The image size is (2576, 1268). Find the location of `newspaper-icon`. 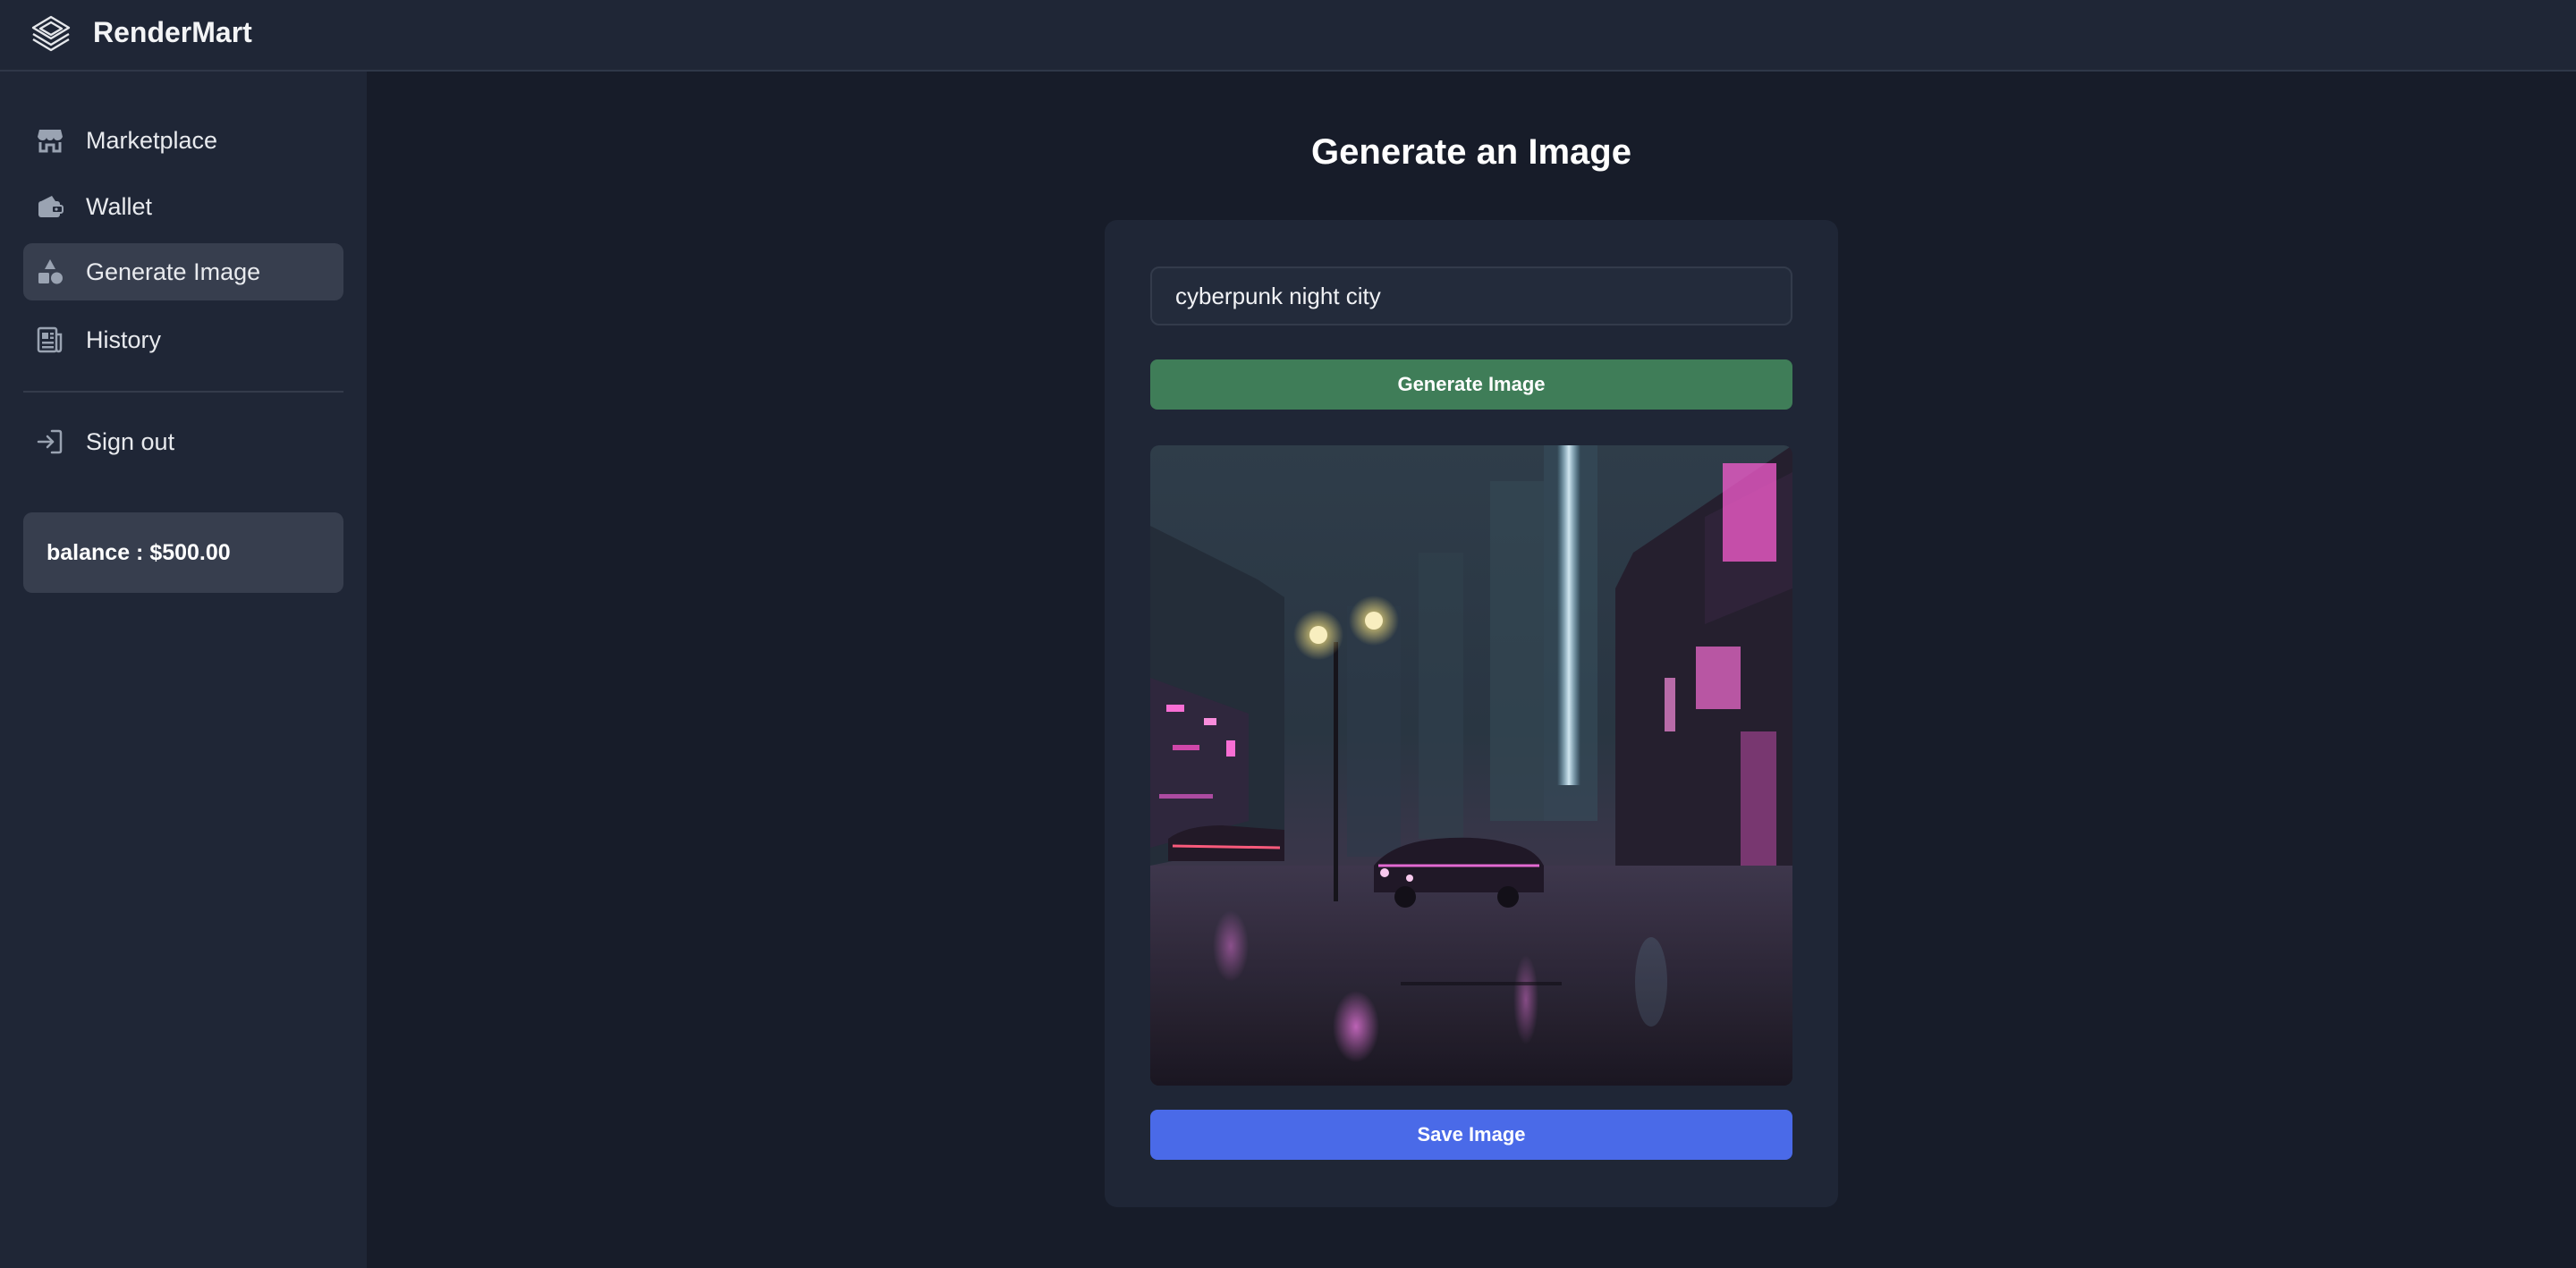

newspaper-icon is located at coordinates (50, 339).